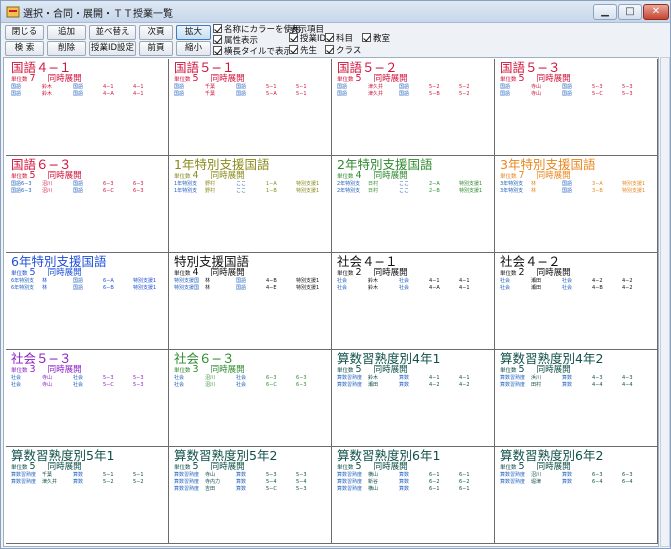 This screenshot has height=549, width=671. What do you see at coordinates (41, 164) in the screenshot?
I see `tile-title: 国語６−３` at bounding box center [41, 164].